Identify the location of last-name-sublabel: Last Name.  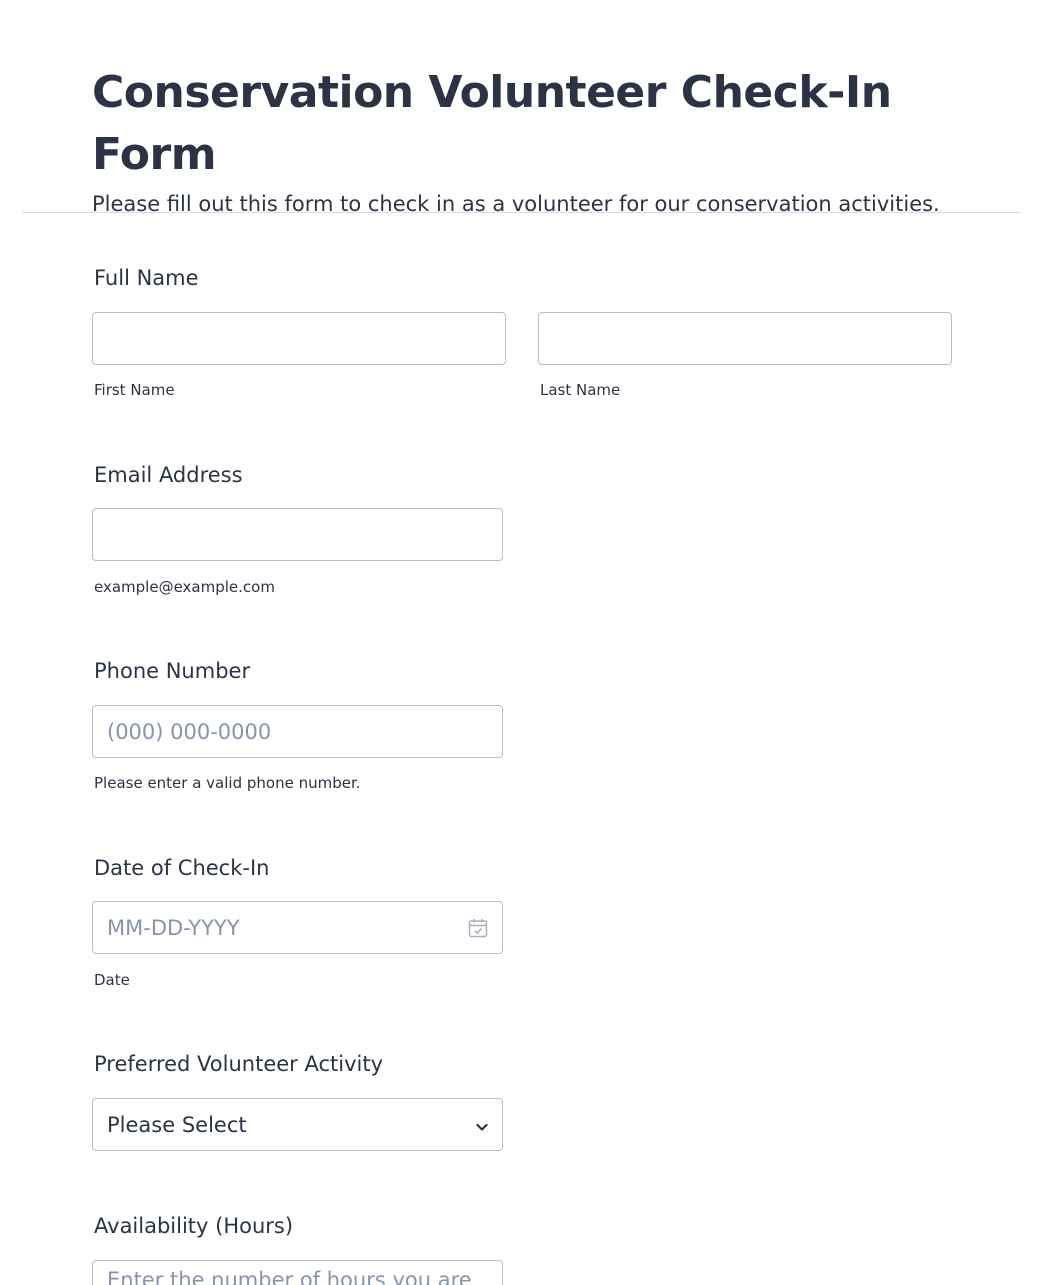
(580, 390).